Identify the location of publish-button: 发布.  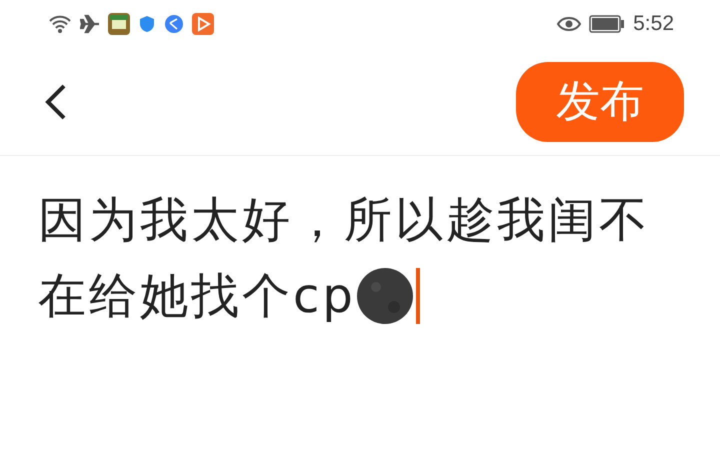
(600, 102).